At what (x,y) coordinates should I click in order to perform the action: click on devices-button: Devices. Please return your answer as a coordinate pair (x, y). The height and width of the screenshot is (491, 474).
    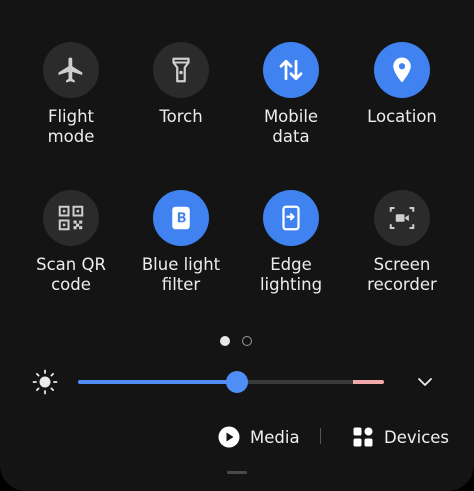
    Looking at the image, I should click on (400, 437).